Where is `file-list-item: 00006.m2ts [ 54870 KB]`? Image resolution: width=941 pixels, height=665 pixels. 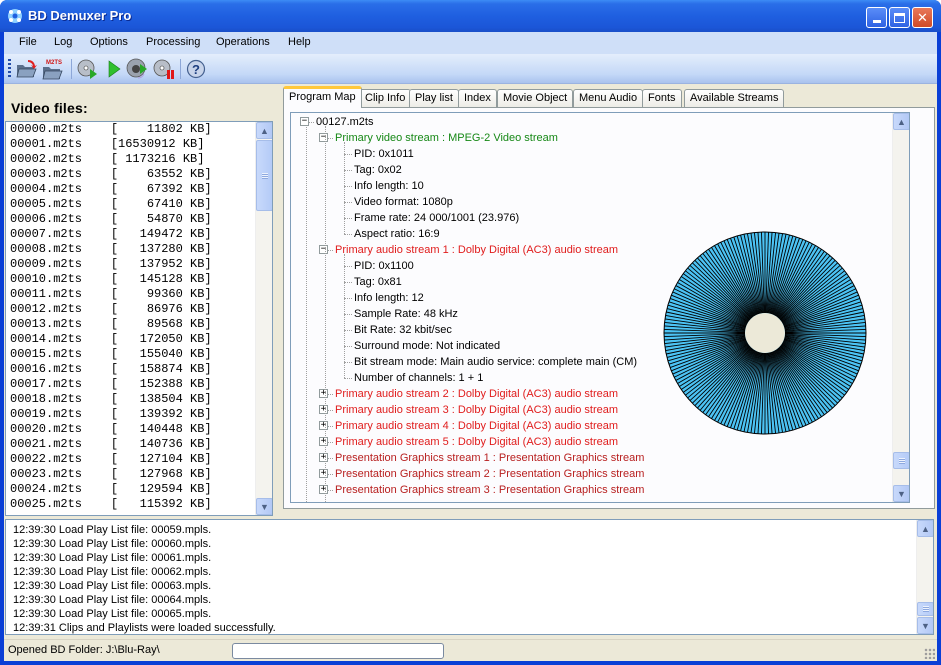
file-list-item: 00006.m2ts [ 54870 KB] is located at coordinates (139, 219).